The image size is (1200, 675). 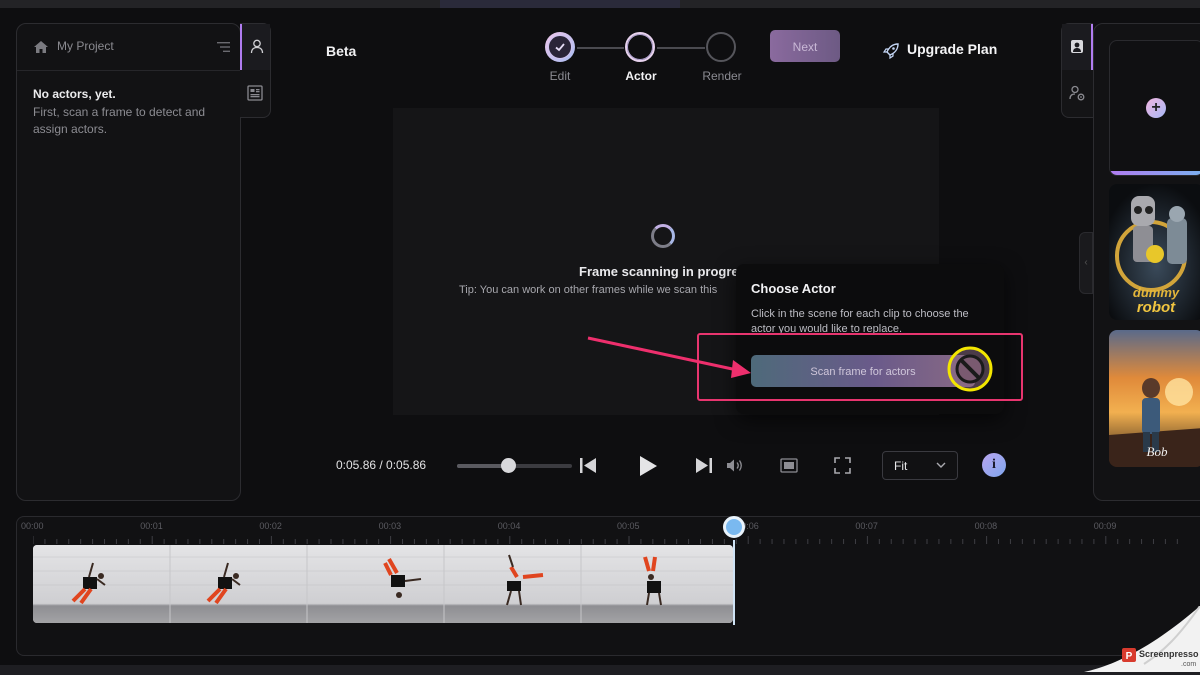 I want to click on add-icon: +, so click(x=1156, y=108).